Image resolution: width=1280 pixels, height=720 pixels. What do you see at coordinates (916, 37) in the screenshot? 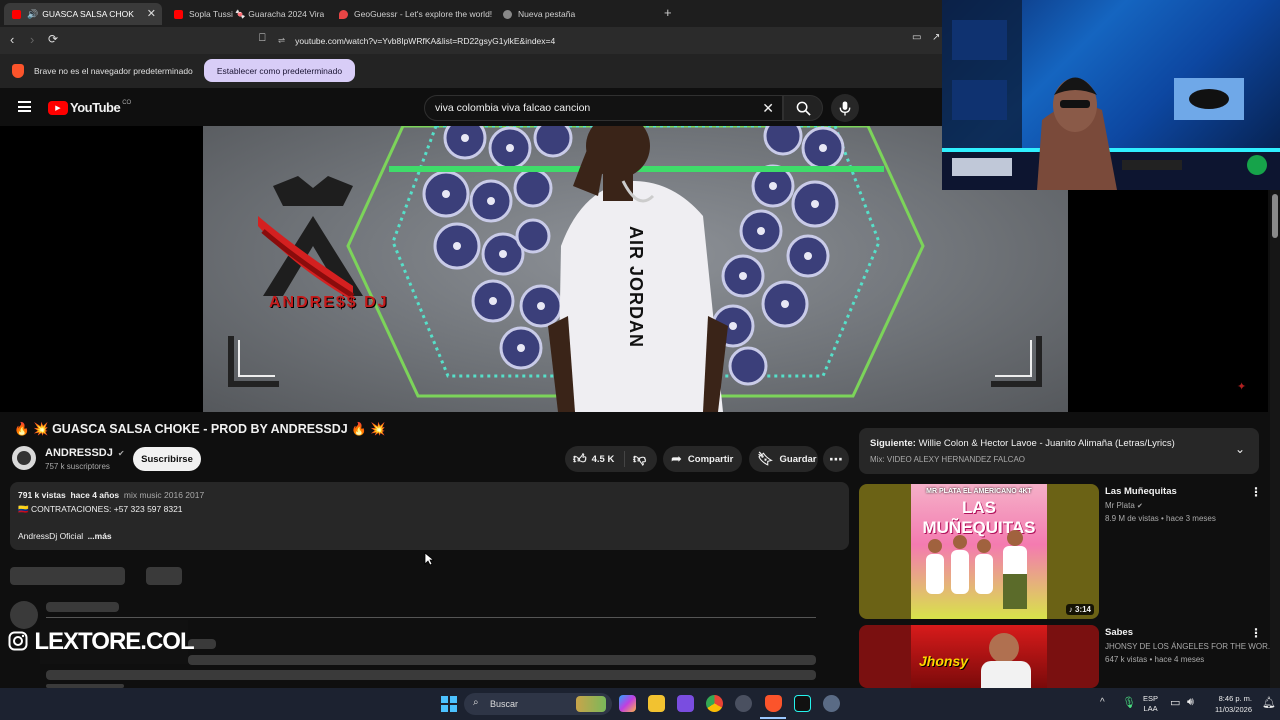
I see `cast-icon: ▭` at bounding box center [916, 37].